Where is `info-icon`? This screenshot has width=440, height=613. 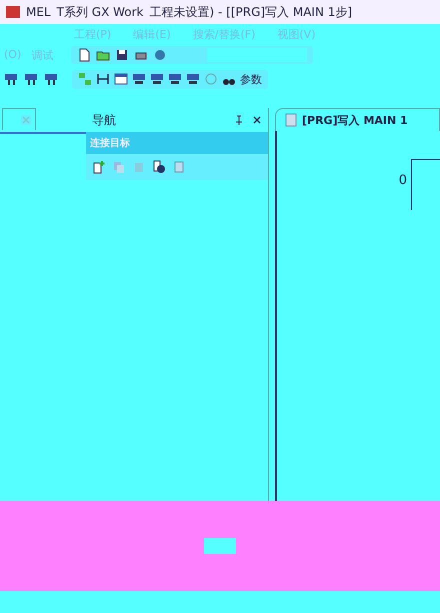 info-icon is located at coordinates (159, 167).